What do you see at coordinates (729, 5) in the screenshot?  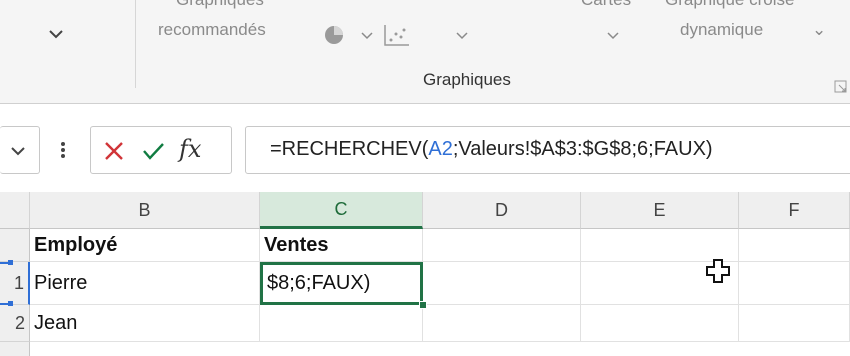 I see `ribbon-pivot-chart-top: Graphique croisé` at bounding box center [729, 5].